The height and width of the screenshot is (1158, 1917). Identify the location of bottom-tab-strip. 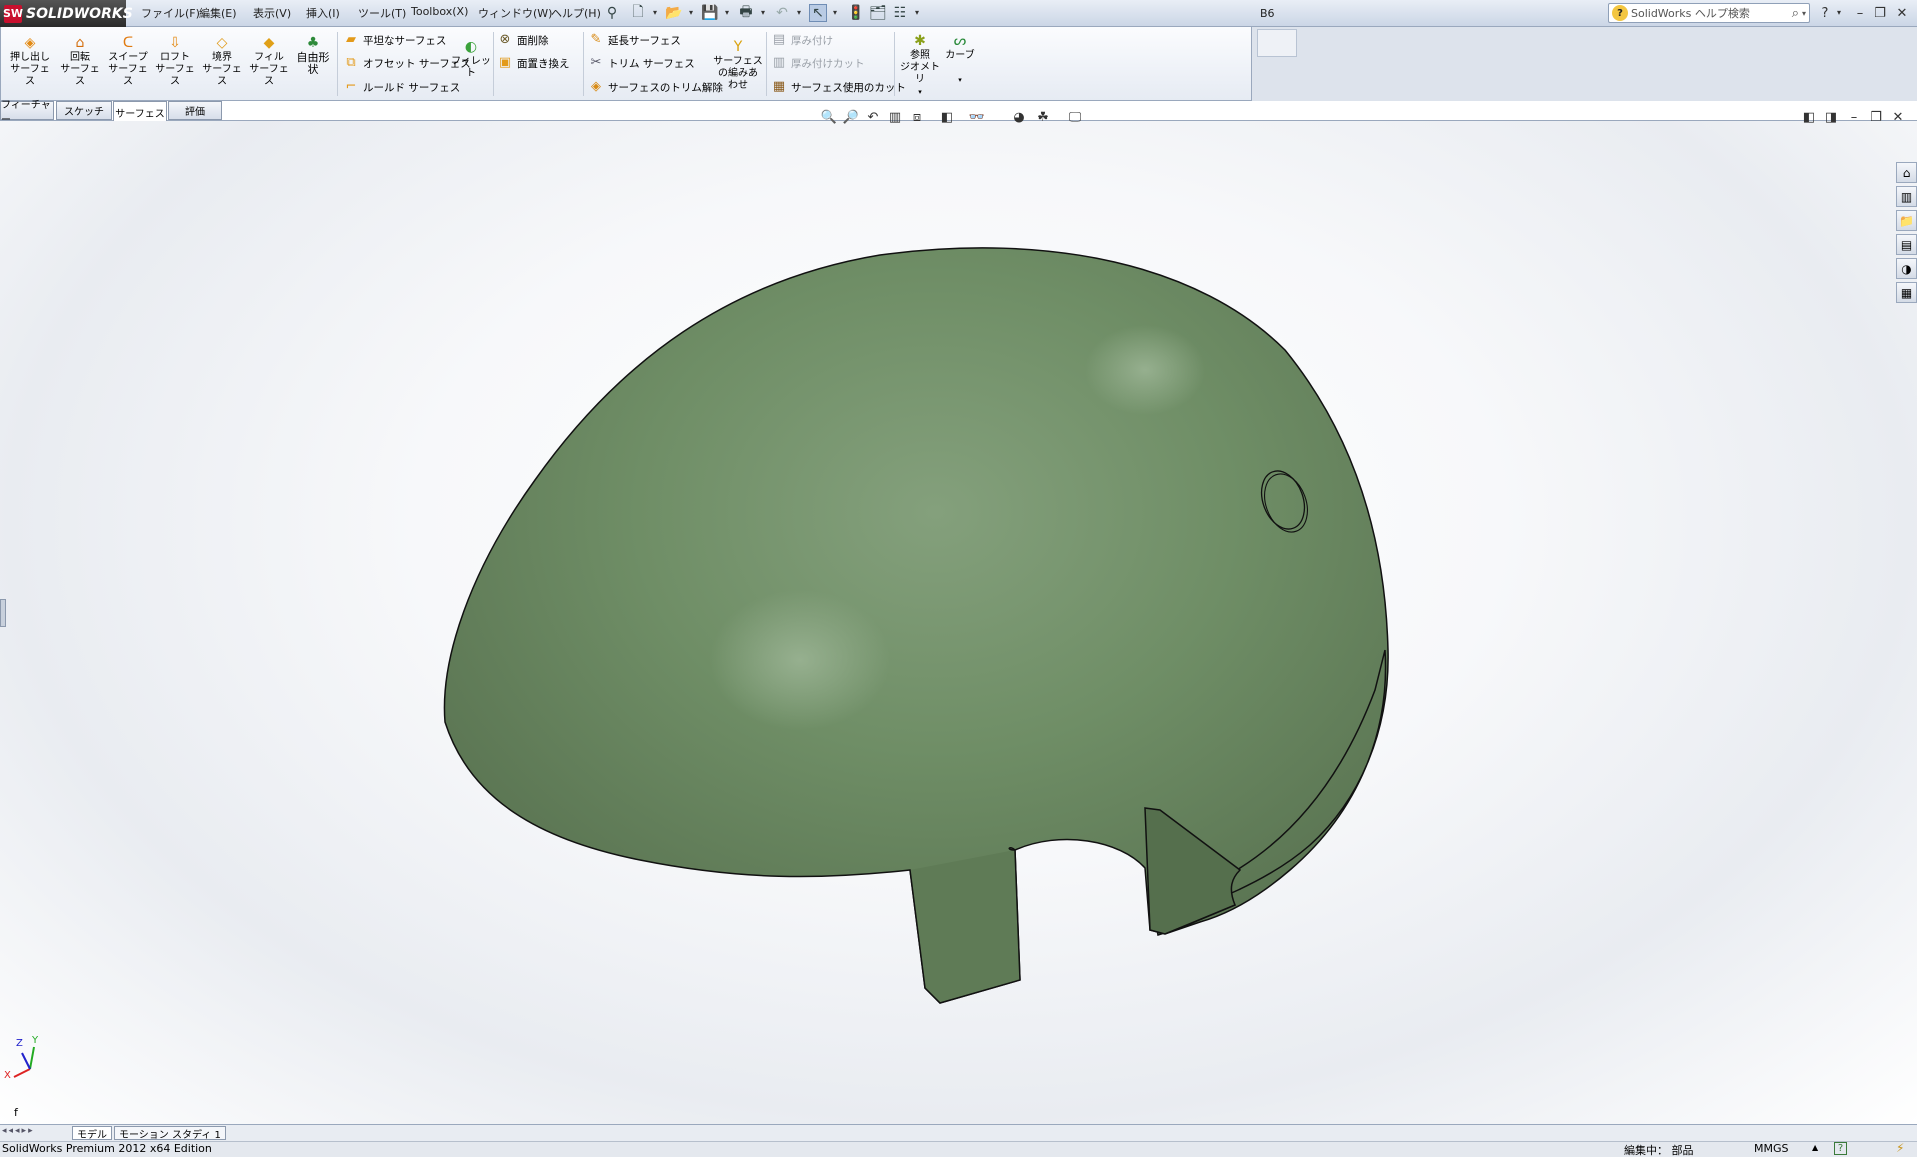
(958, 1132).